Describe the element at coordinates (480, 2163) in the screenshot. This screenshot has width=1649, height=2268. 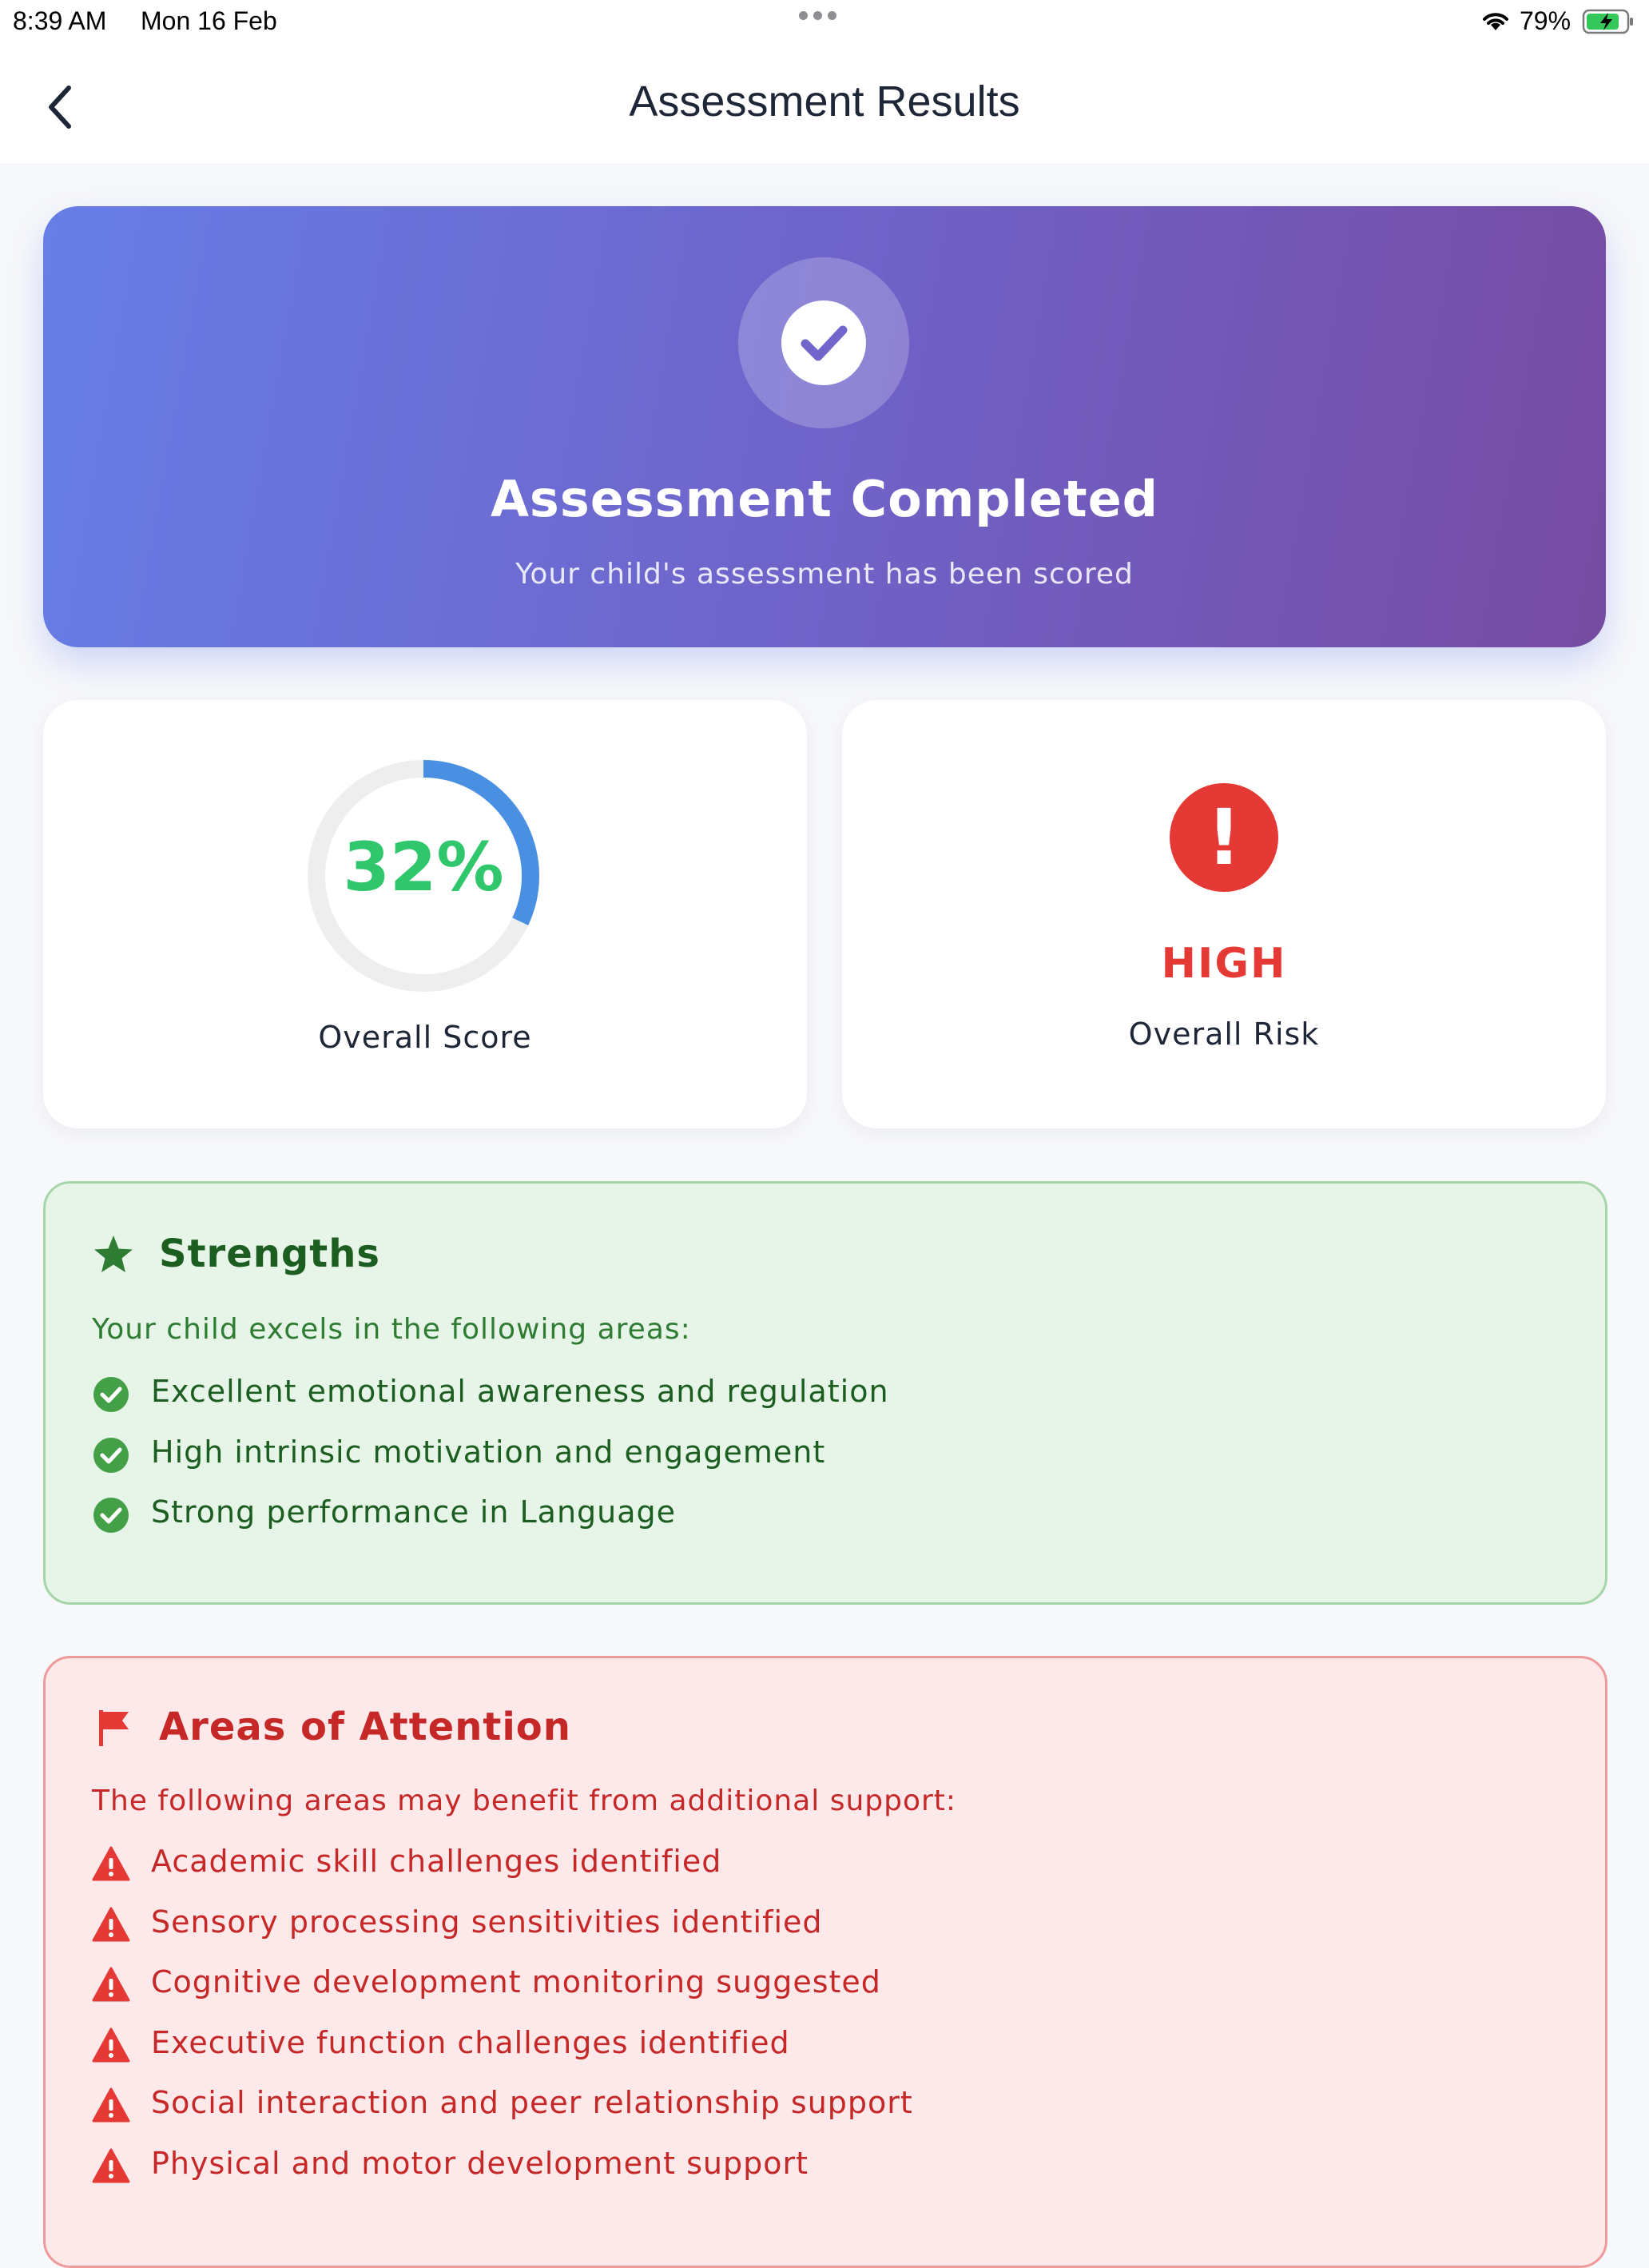
I see `attention-item-text: Physical and motor development support` at that location.